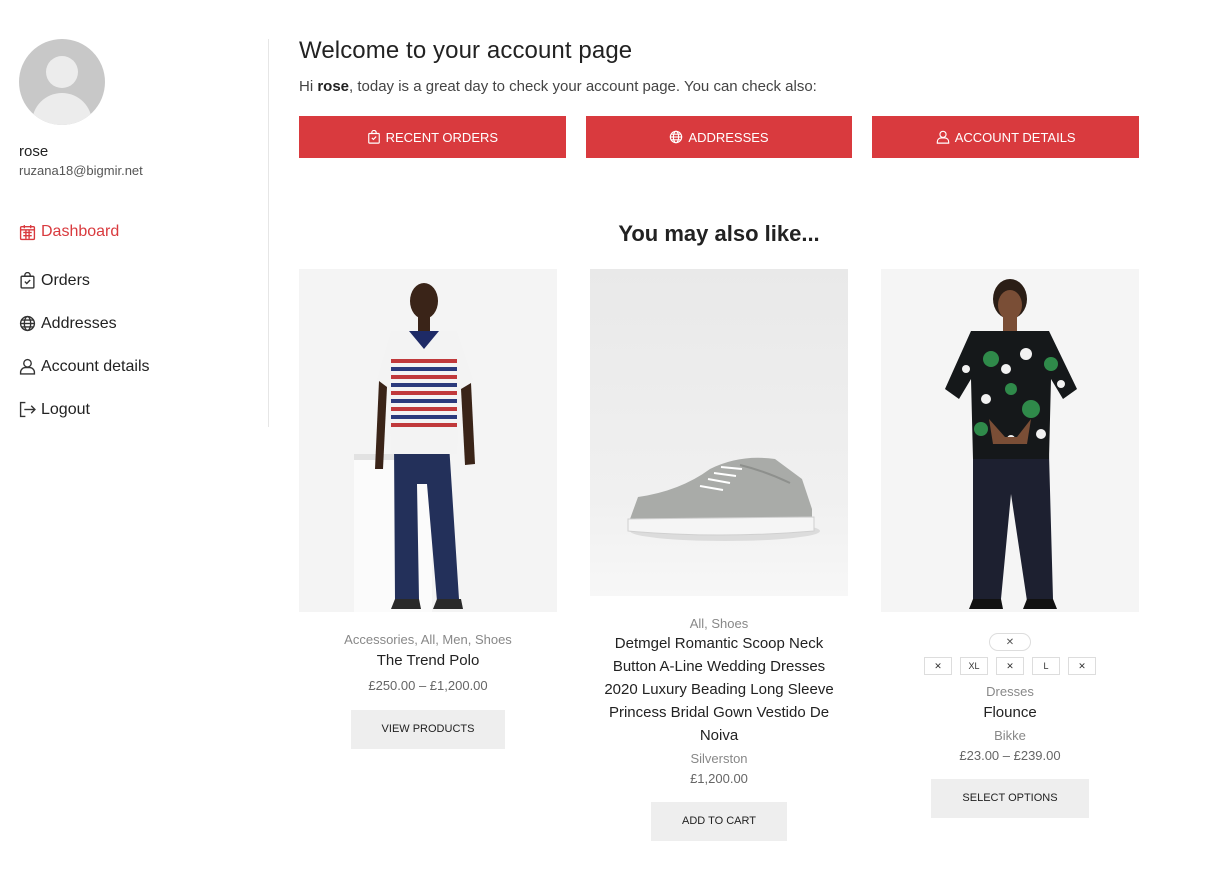  What do you see at coordinates (65, 409) in the screenshot?
I see `nav-item-label: Logout` at bounding box center [65, 409].